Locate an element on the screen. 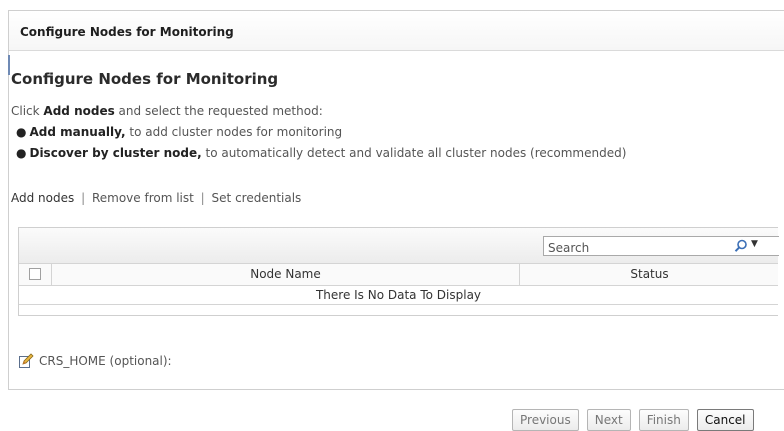  intro-prefix: Click is located at coordinates (27, 111).